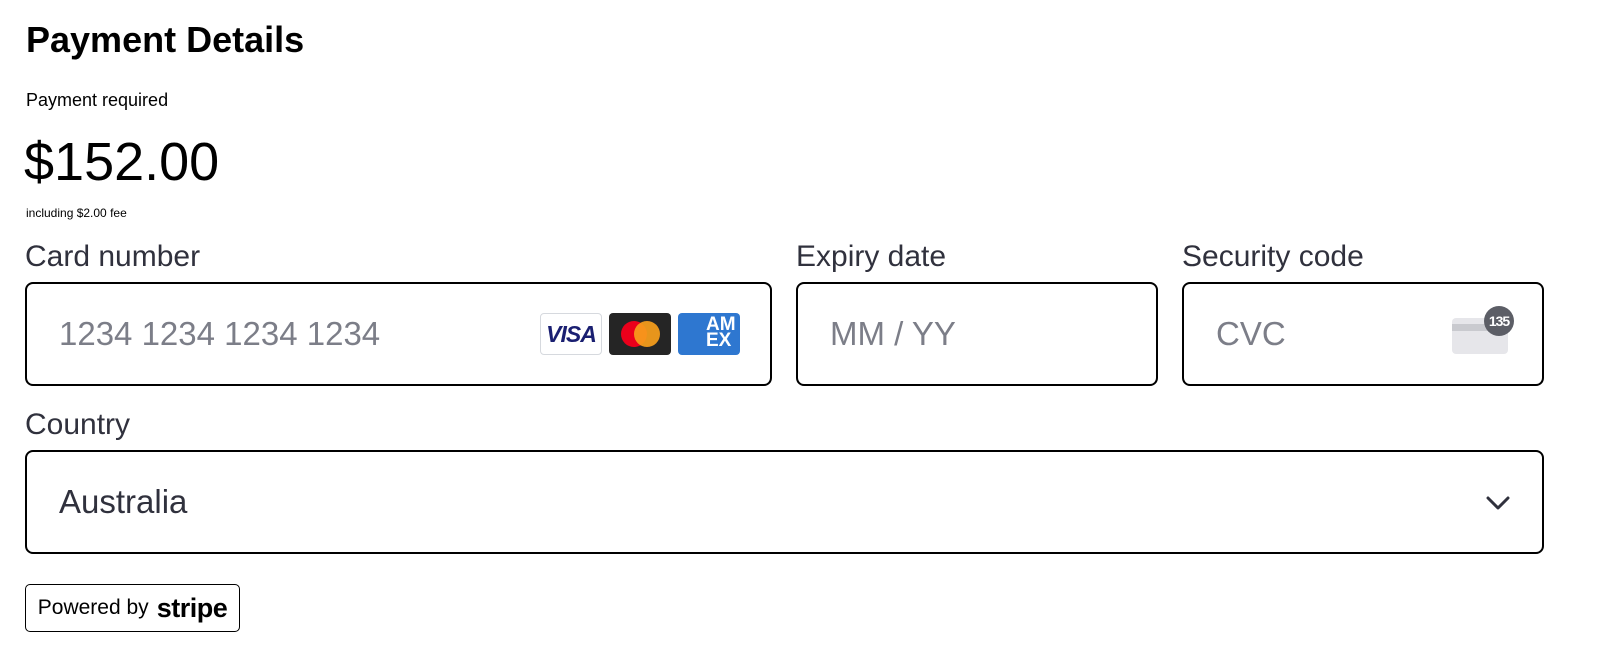 The image size is (1600, 670). I want to click on expiry-date-label: Expiry date, so click(871, 256).